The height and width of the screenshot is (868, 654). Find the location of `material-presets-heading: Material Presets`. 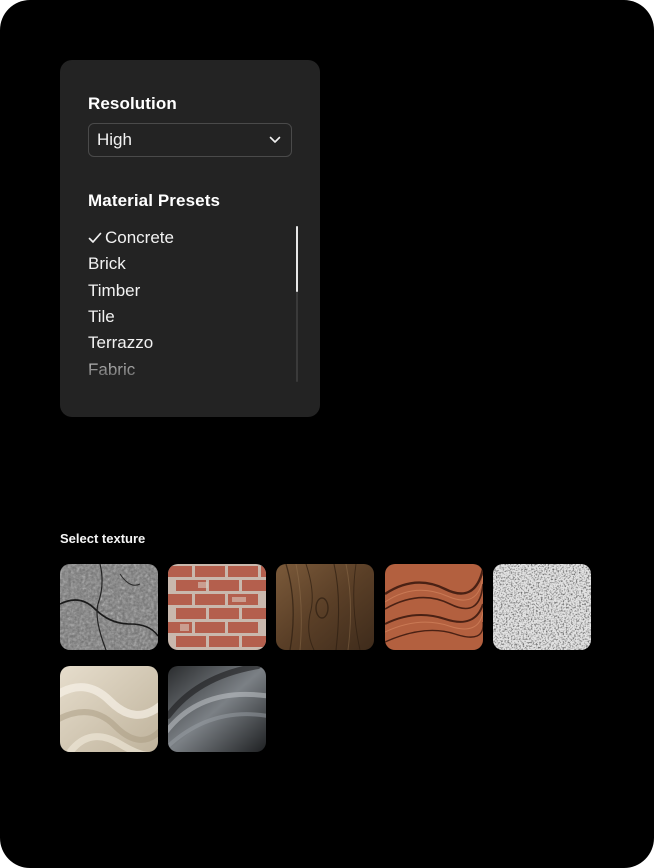

material-presets-heading: Material Presets is located at coordinates (154, 200).